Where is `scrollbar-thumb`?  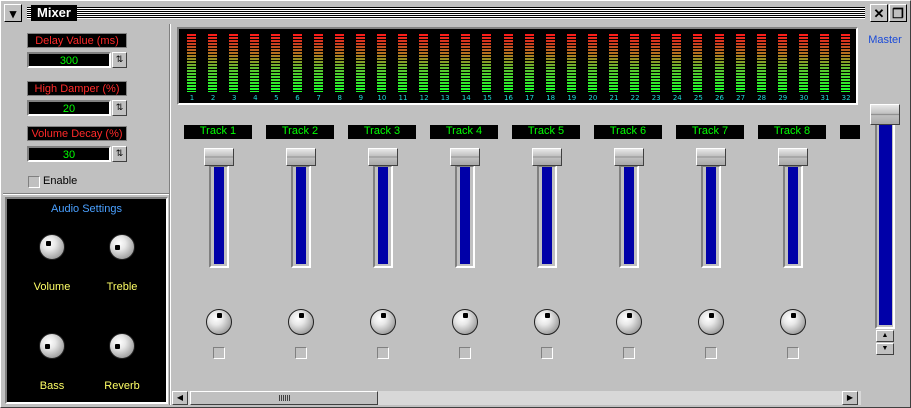 scrollbar-thumb is located at coordinates (284, 398).